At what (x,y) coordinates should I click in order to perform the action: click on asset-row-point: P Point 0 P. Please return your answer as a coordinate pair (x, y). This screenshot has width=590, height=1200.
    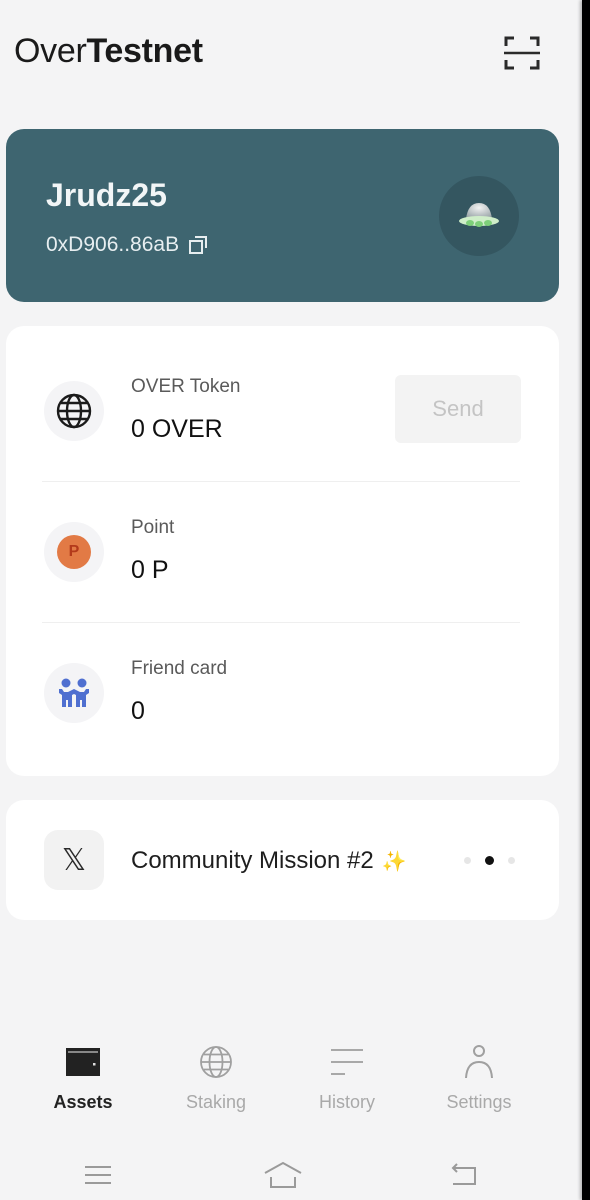
    Looking at the image, I should click on (282, 553).